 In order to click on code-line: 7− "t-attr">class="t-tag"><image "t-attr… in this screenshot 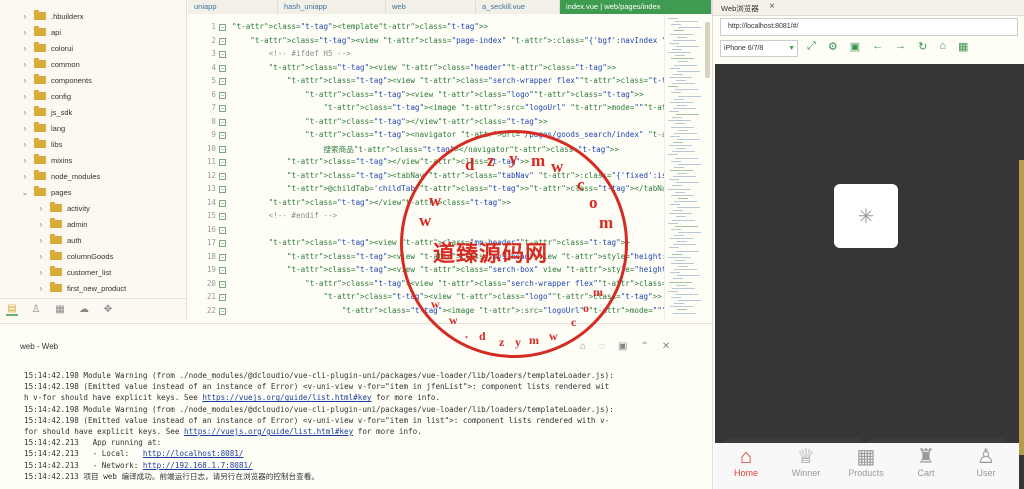, I will do `click(450, 109)`.